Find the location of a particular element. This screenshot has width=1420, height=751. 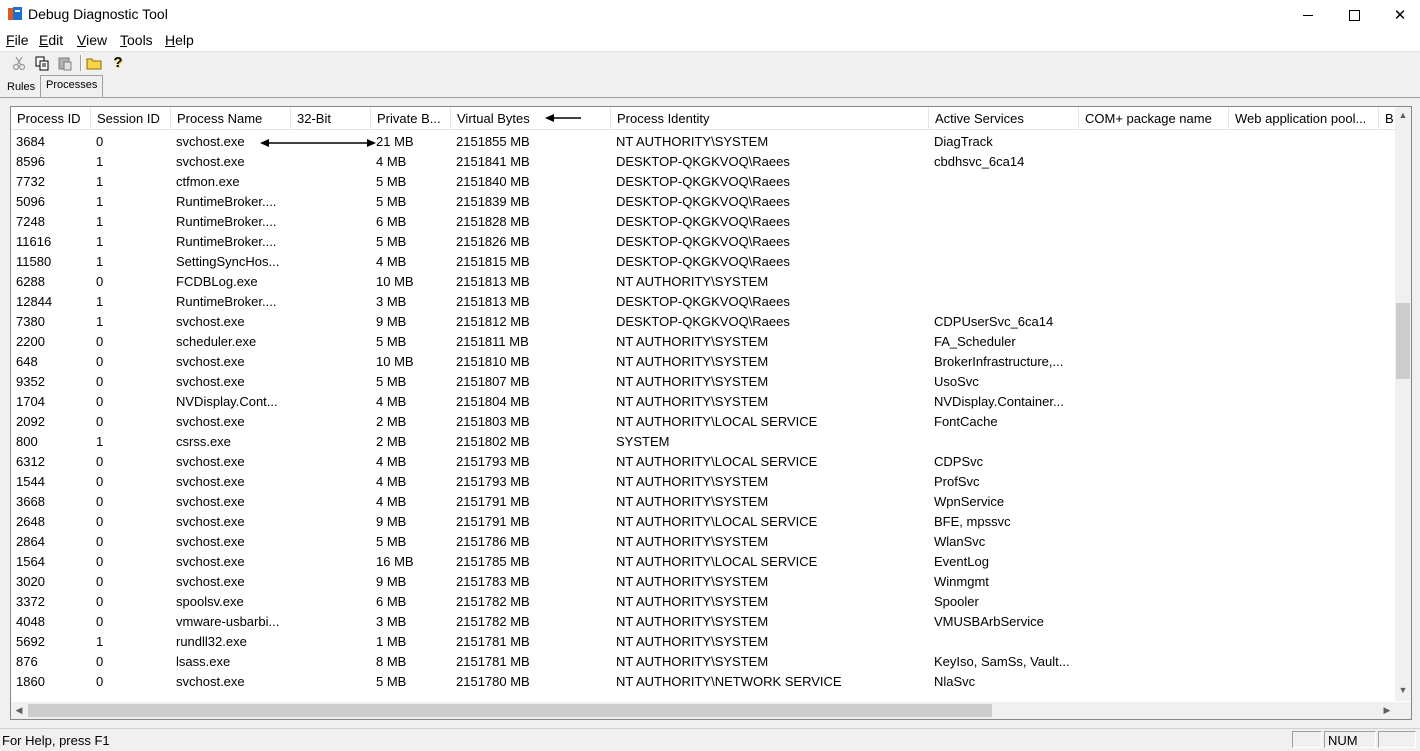

horizontal-scrollbar: ◀ ▶ is located at coordinates (703, 710).